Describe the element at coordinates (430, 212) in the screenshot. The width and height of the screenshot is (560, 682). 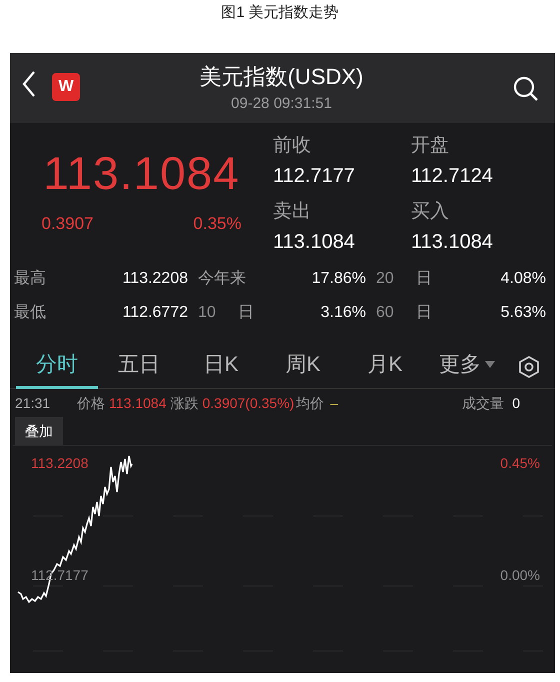
I see `field-label: 买入` at that location.